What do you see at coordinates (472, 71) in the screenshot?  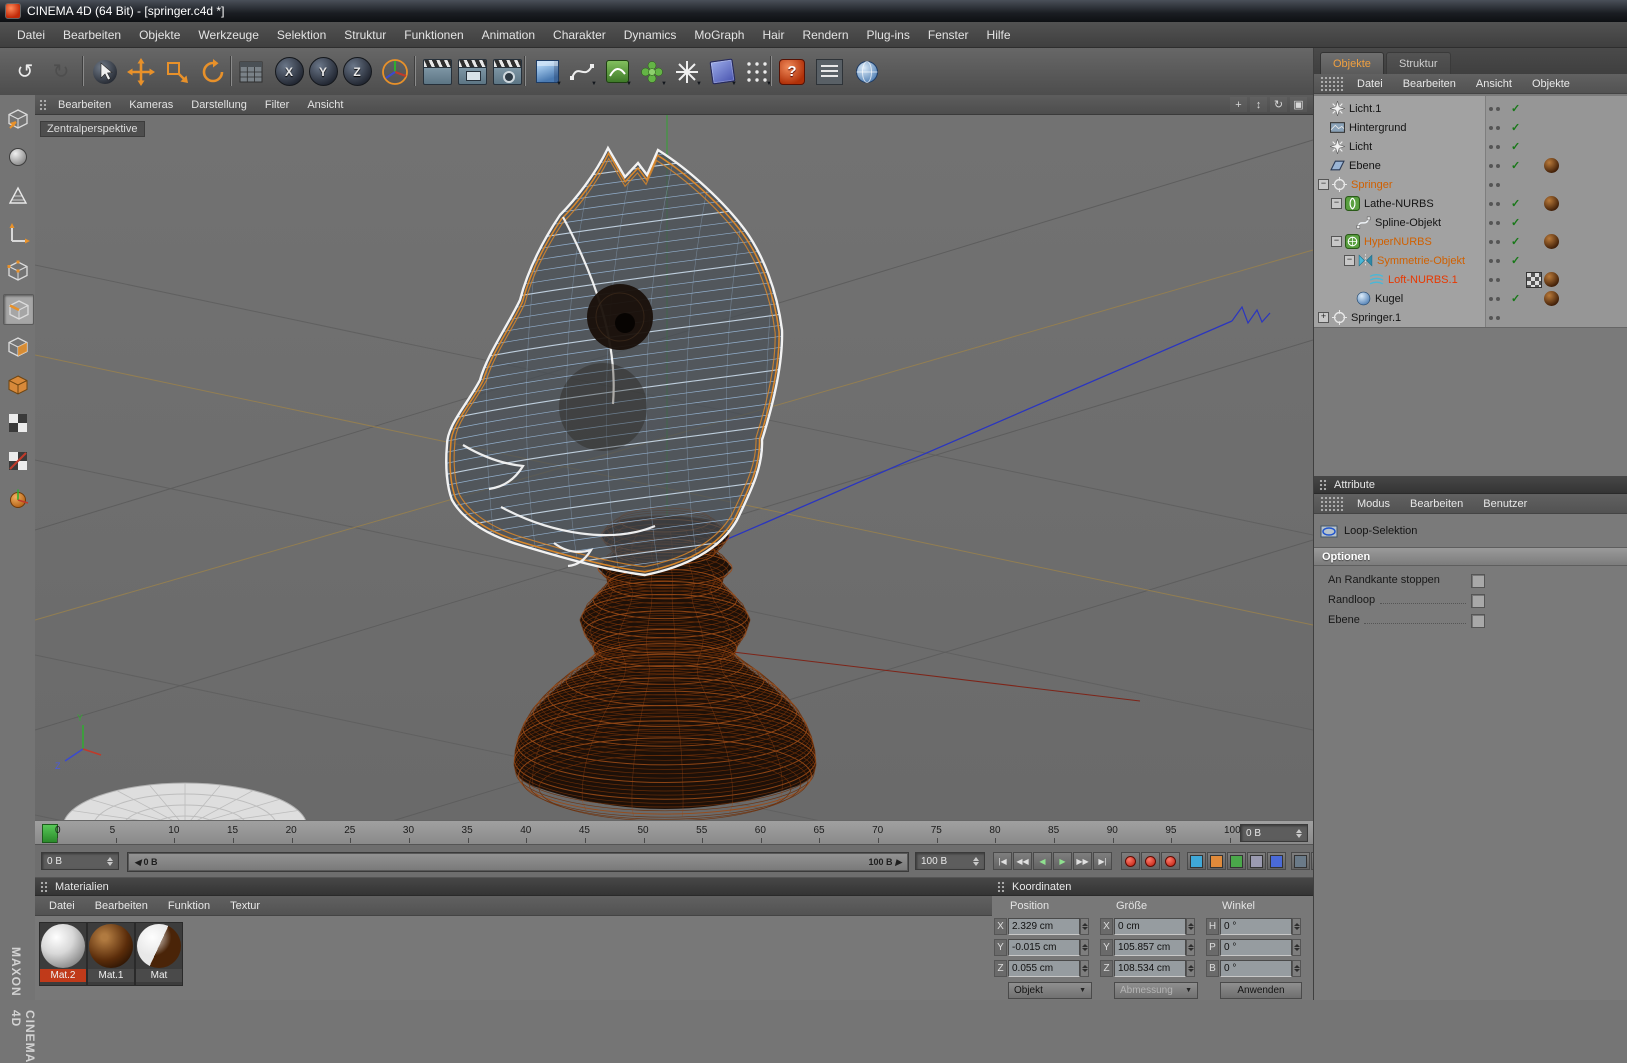 I see `render-picture-viewer-button` at bounding box center [472, 71].